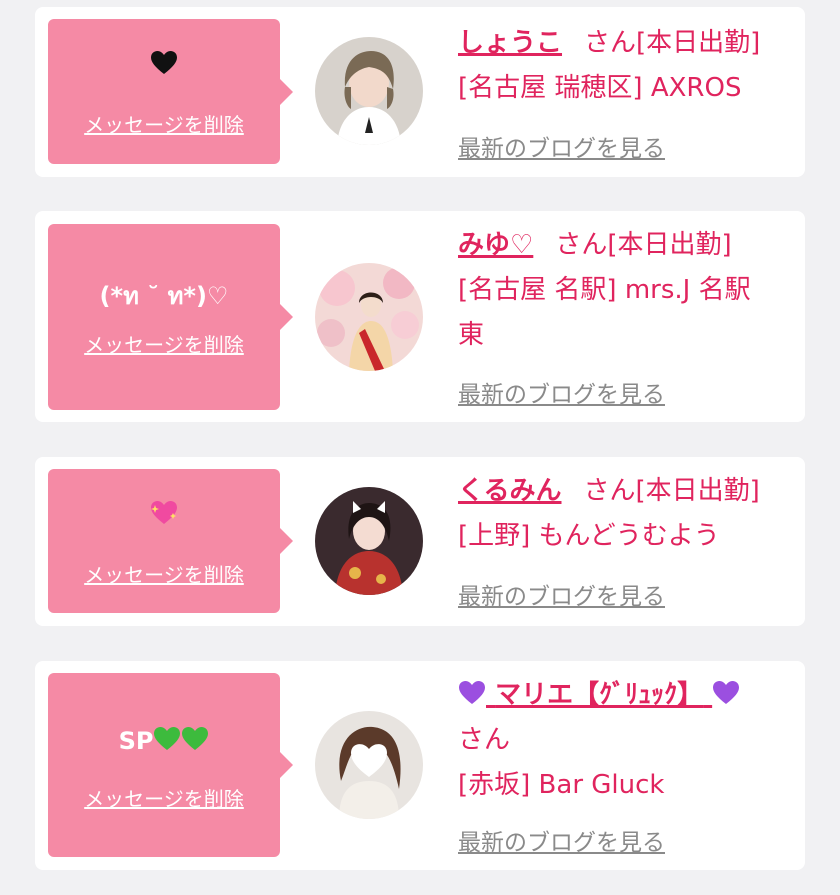 The height and width of the screenshot is (895, 840). What do you see at coordinates (604, 290) in the screenshot?
I see `shop-location: [名古屋 名駅] mrs.J 名駅` at bounding box center [604, 290].